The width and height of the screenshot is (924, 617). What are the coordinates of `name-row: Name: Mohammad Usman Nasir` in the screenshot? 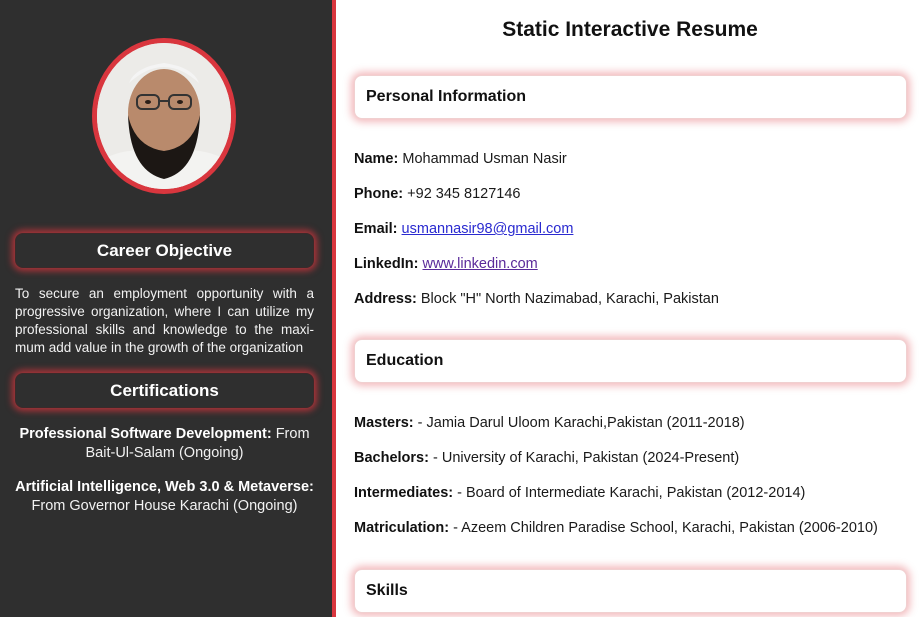 It's located at (460, 159).